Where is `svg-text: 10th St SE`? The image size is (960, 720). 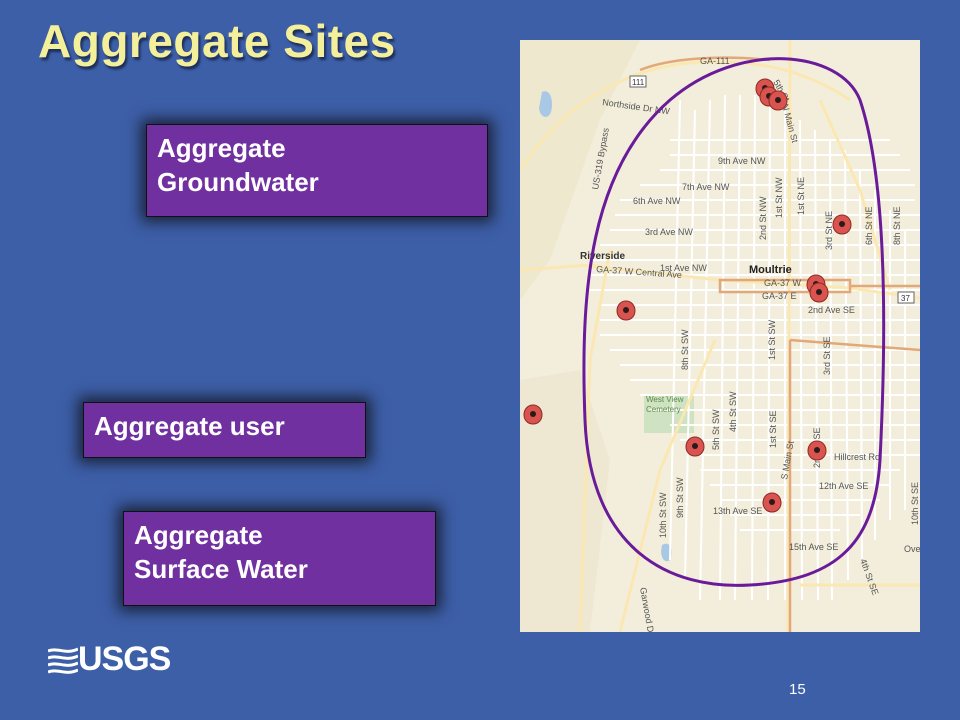 svg-text: 10th St SE is located at coordinates (915, 503).